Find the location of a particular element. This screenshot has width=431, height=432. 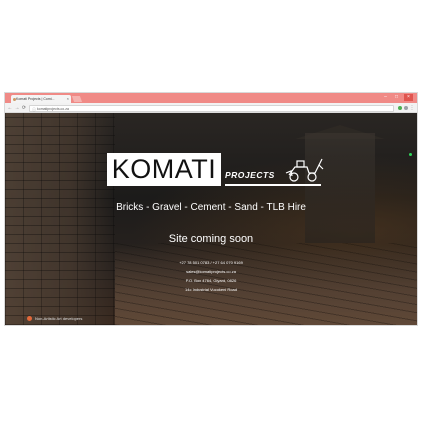

extension-icon is located at coordinates (400, 108).